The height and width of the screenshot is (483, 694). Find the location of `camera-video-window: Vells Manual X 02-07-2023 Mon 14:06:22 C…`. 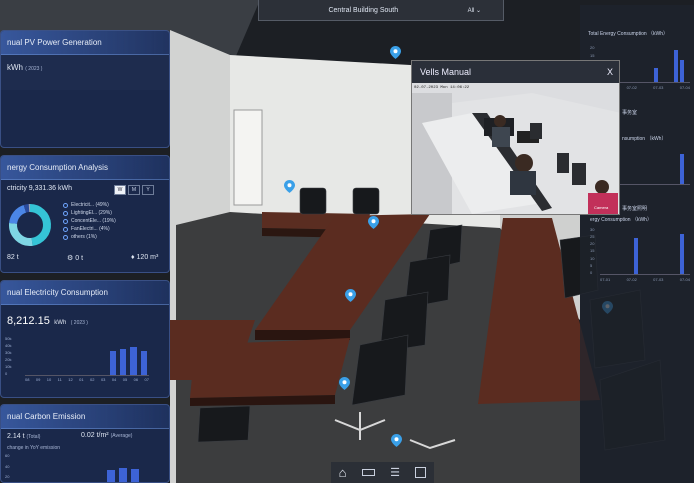

camera-video-window: Vells Manual X 02-07-2023 Mon 14:06:22 C… is located at coordinates (515, 137).